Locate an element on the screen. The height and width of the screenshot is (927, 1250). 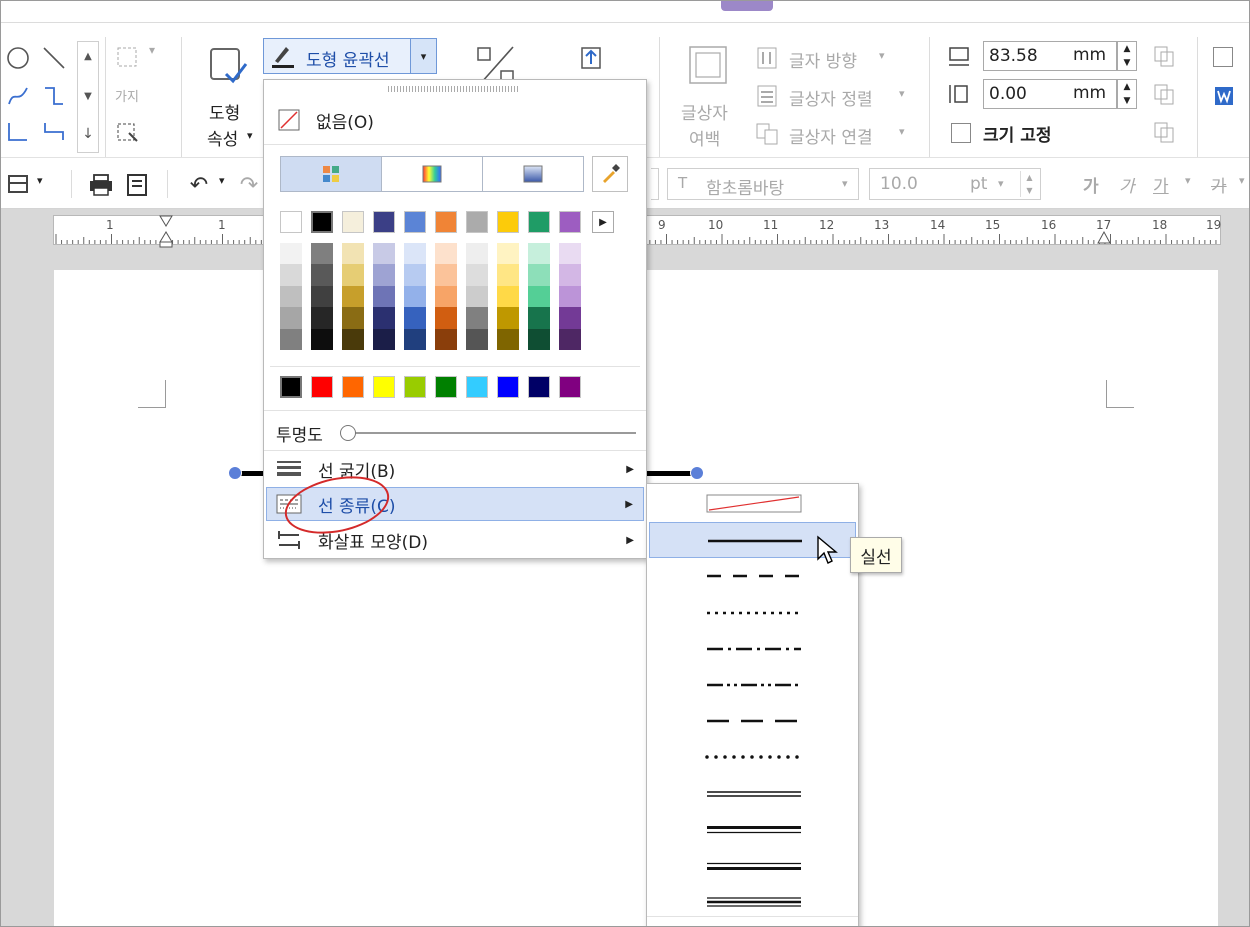
tab-gradient is located at coordinates (533, 174).